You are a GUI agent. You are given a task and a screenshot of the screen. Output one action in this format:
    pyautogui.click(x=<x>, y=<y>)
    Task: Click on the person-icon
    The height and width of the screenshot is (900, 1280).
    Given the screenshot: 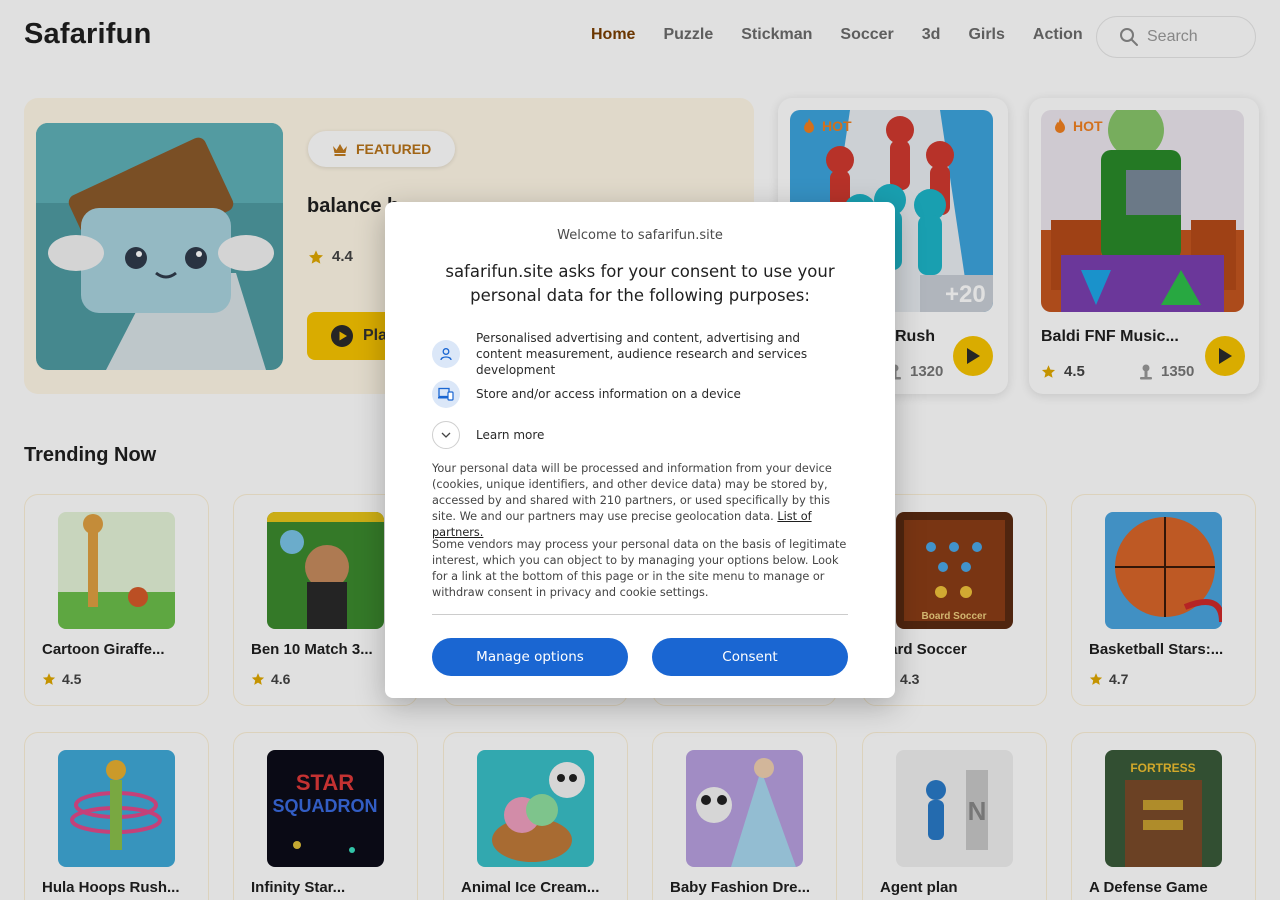 What is the action you would take?
    pyautogui.click(x=446, y=354)
    